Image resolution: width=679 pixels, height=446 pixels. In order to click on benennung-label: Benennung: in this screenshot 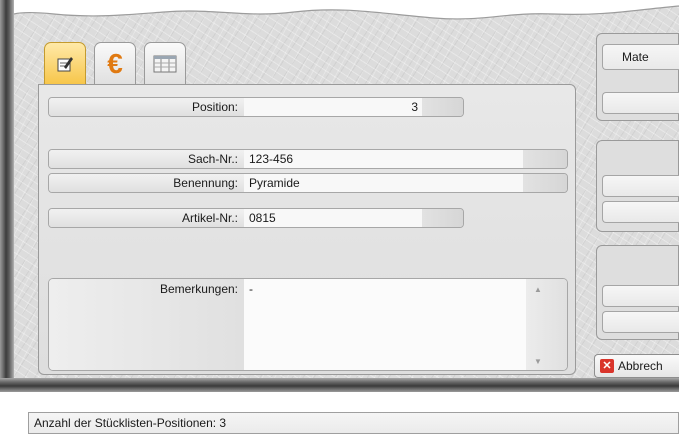, I will do `click(146, 183)`.